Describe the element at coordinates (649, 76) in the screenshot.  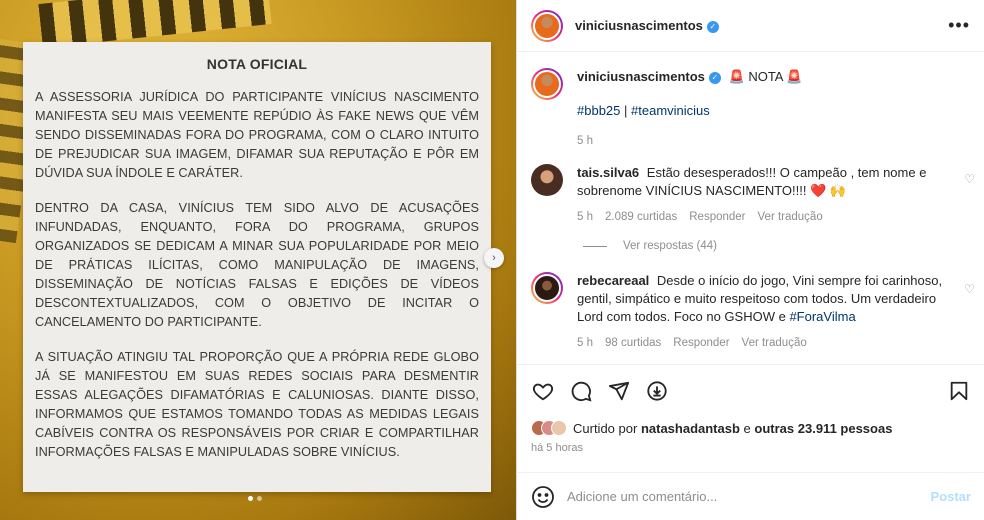
I see `caption-username: viniciusnascimentos ✓` at that location.